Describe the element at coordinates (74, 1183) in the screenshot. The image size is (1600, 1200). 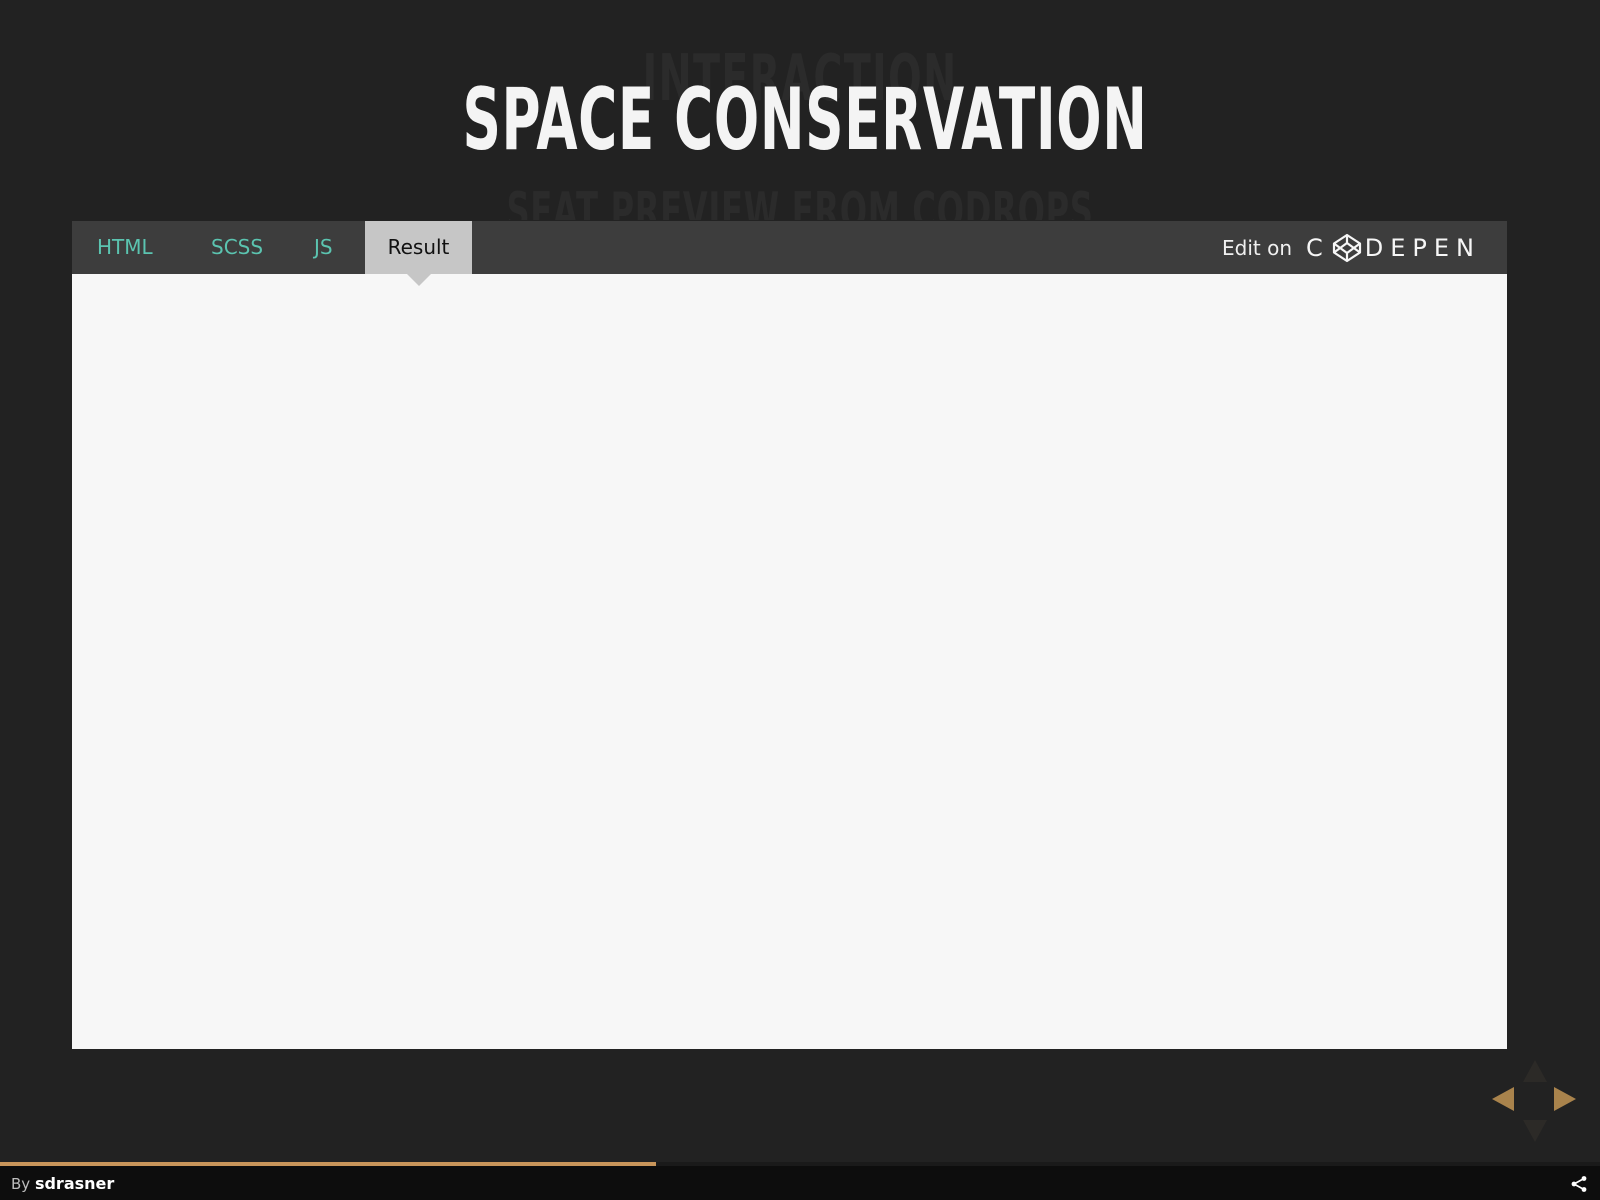
I see `author-name: sdrasner` at that location.